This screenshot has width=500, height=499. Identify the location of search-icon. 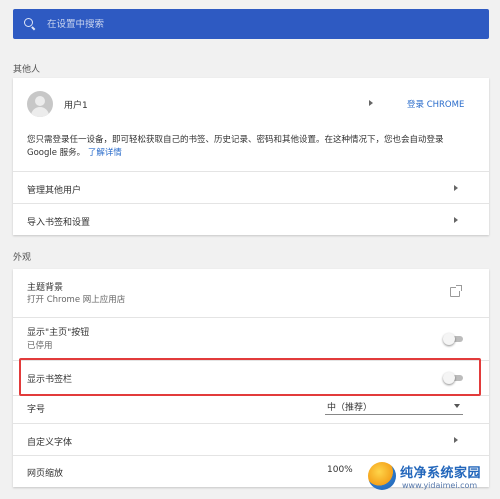
(30, 24).